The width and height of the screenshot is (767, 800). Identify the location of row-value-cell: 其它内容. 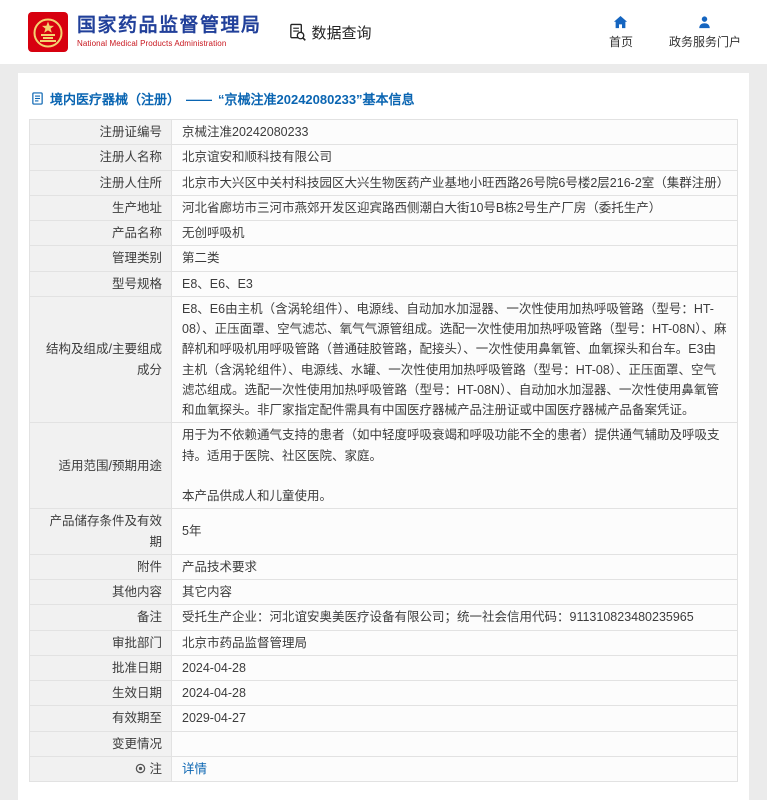
(454, 592).